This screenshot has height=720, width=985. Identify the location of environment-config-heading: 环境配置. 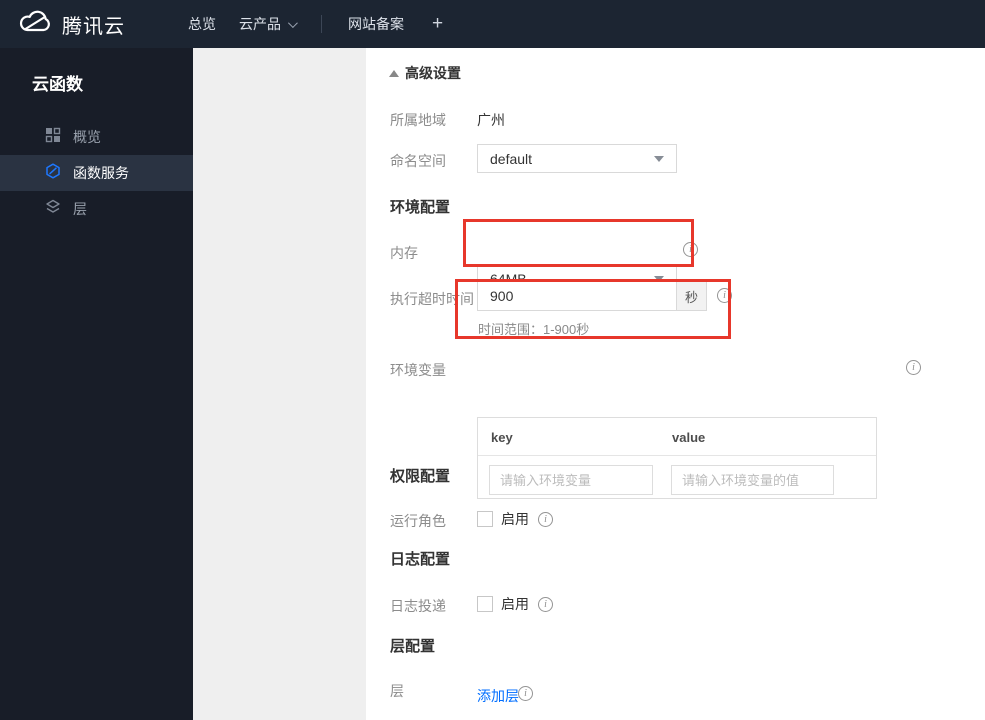
(420, 207).